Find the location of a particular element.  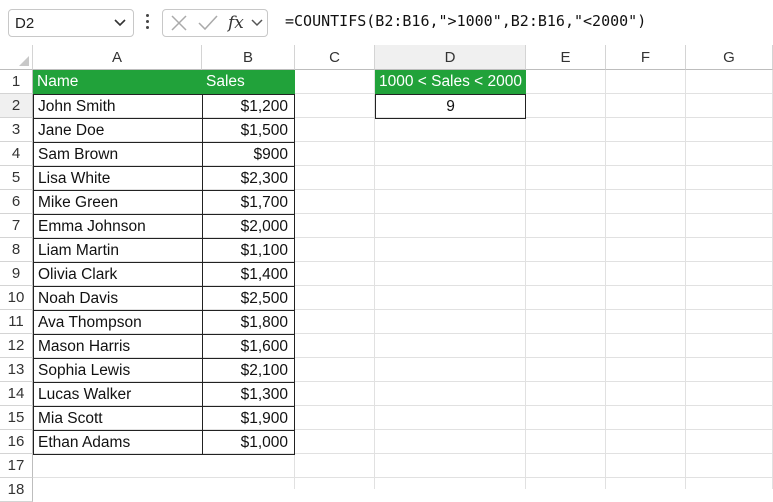

row-header: 1 is located at coordinates (16, 82).